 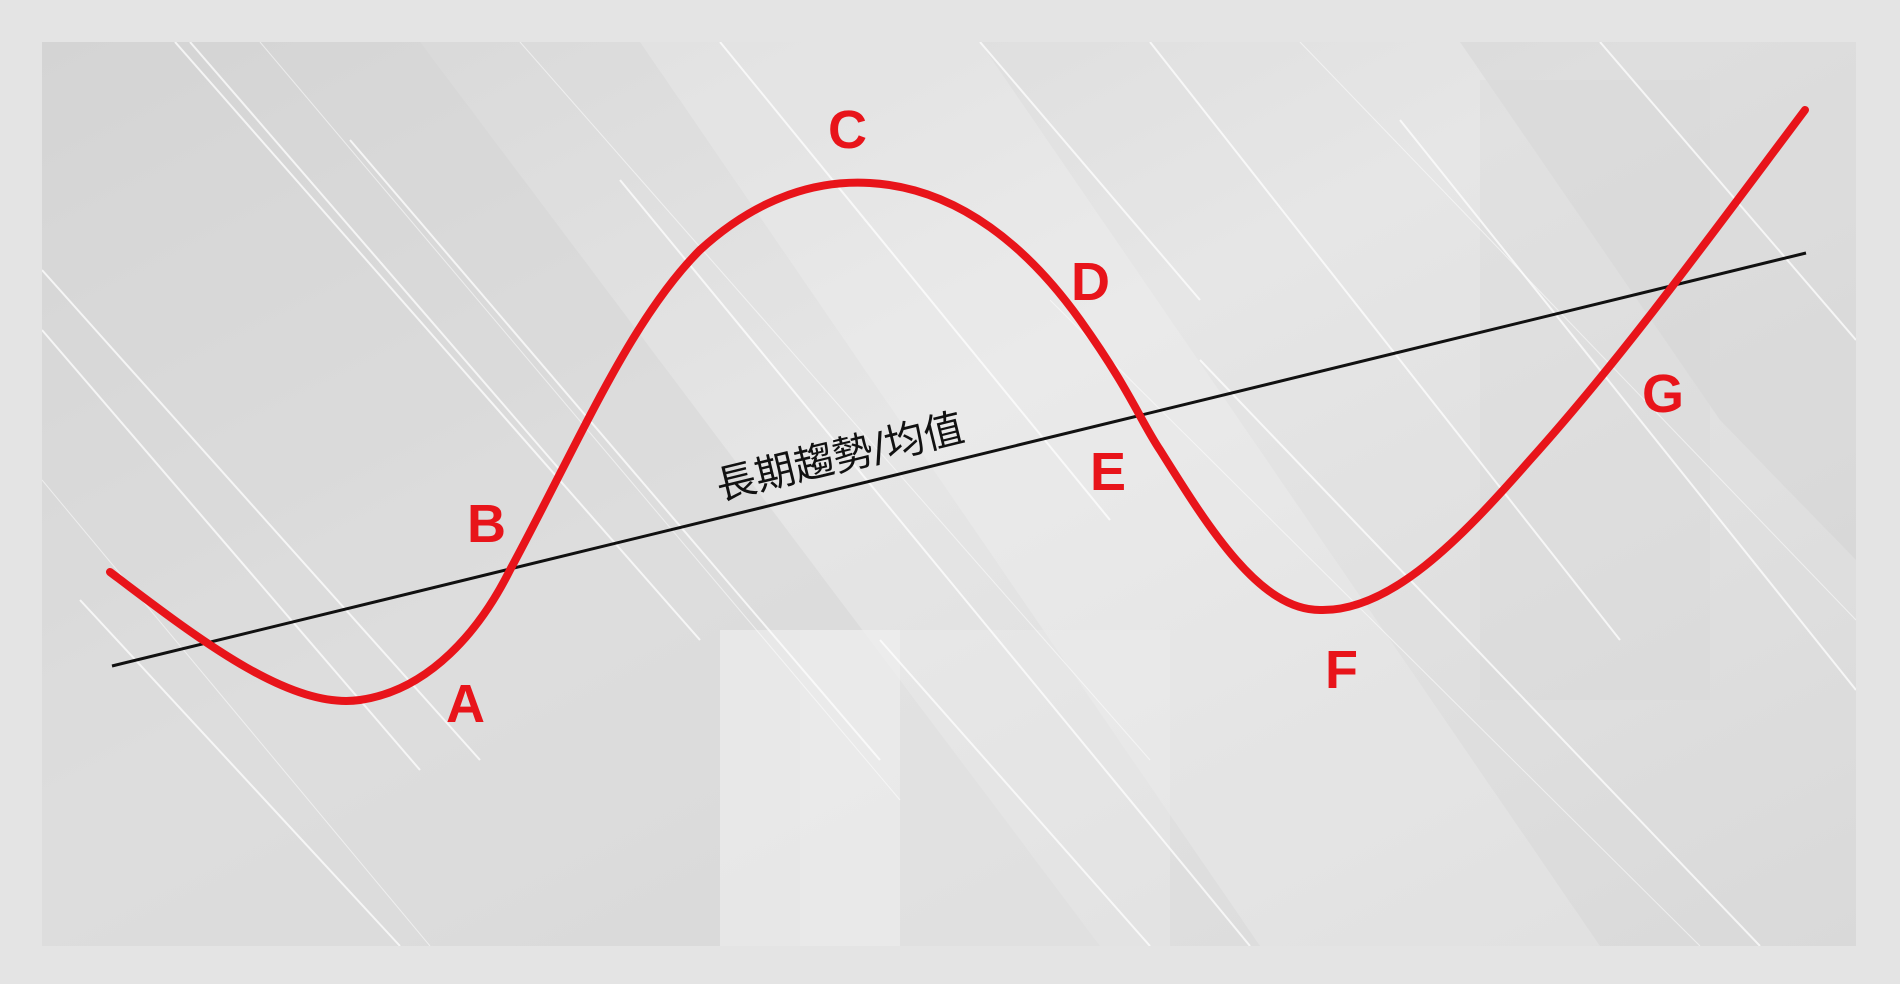 What do you see at coordinates (486, 524) in the screenshot?
I see `point-label-b: B` at bounding box center [486, 524].